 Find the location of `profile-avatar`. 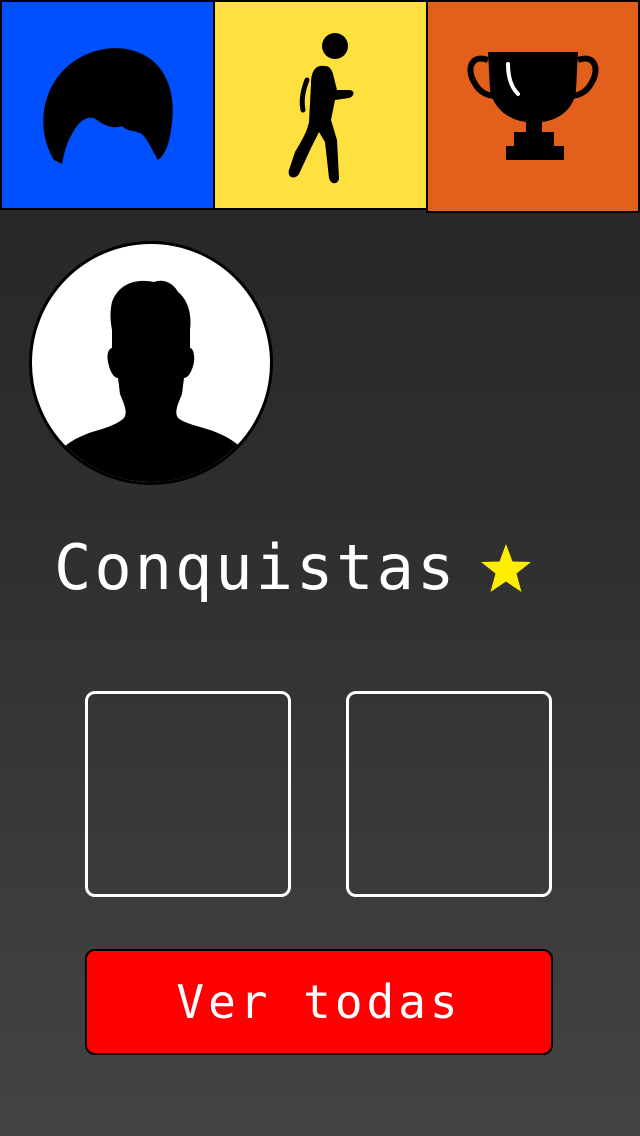

profile-avatar is located at coordinates (151, 363).